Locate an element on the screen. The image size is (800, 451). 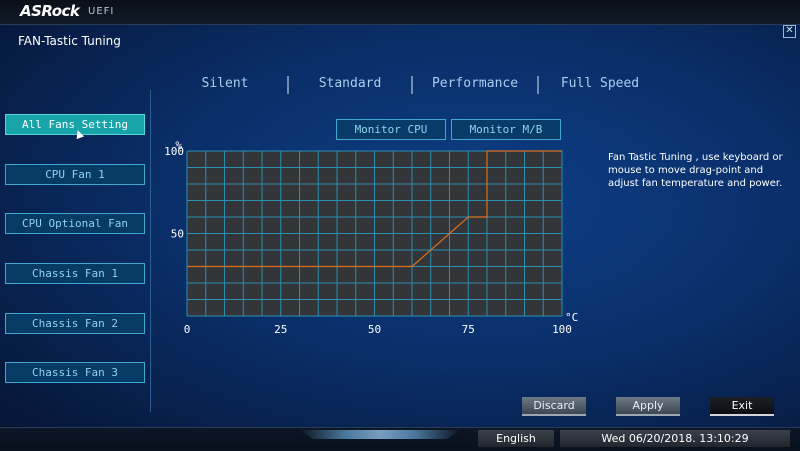
y-unit-label: % is located at coordinates (178, 145).